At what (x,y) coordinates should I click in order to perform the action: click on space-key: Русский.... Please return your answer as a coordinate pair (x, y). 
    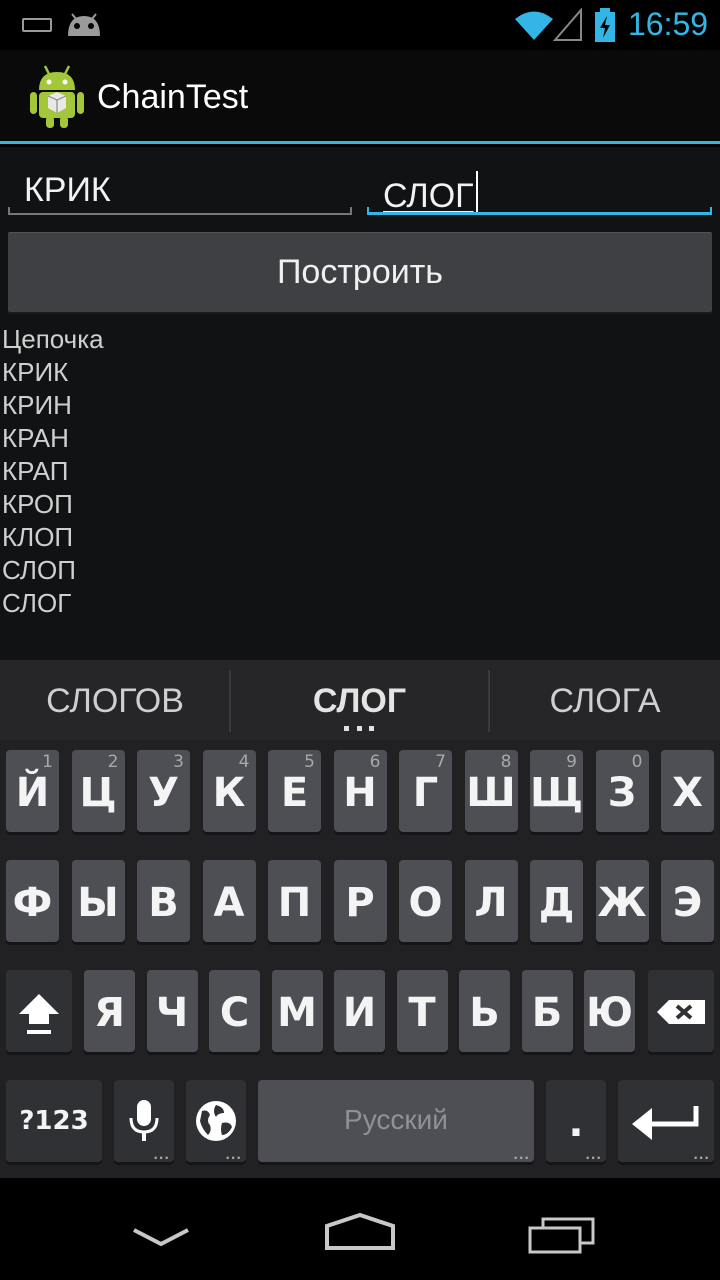
    Looking at the image, I should click on (396, 1121).